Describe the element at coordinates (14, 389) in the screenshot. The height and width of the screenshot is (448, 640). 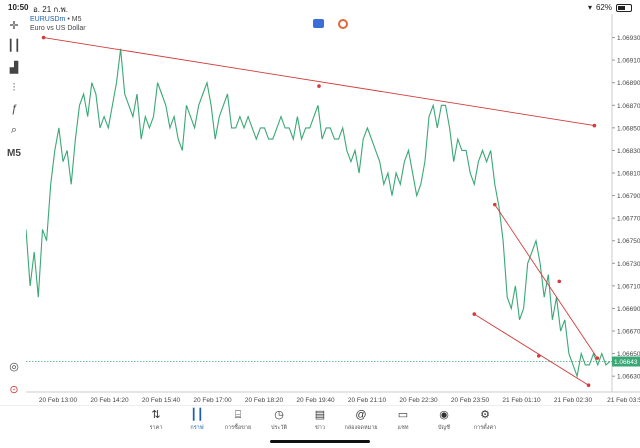
I see `quick-trade-icon: ⊙` at that location.